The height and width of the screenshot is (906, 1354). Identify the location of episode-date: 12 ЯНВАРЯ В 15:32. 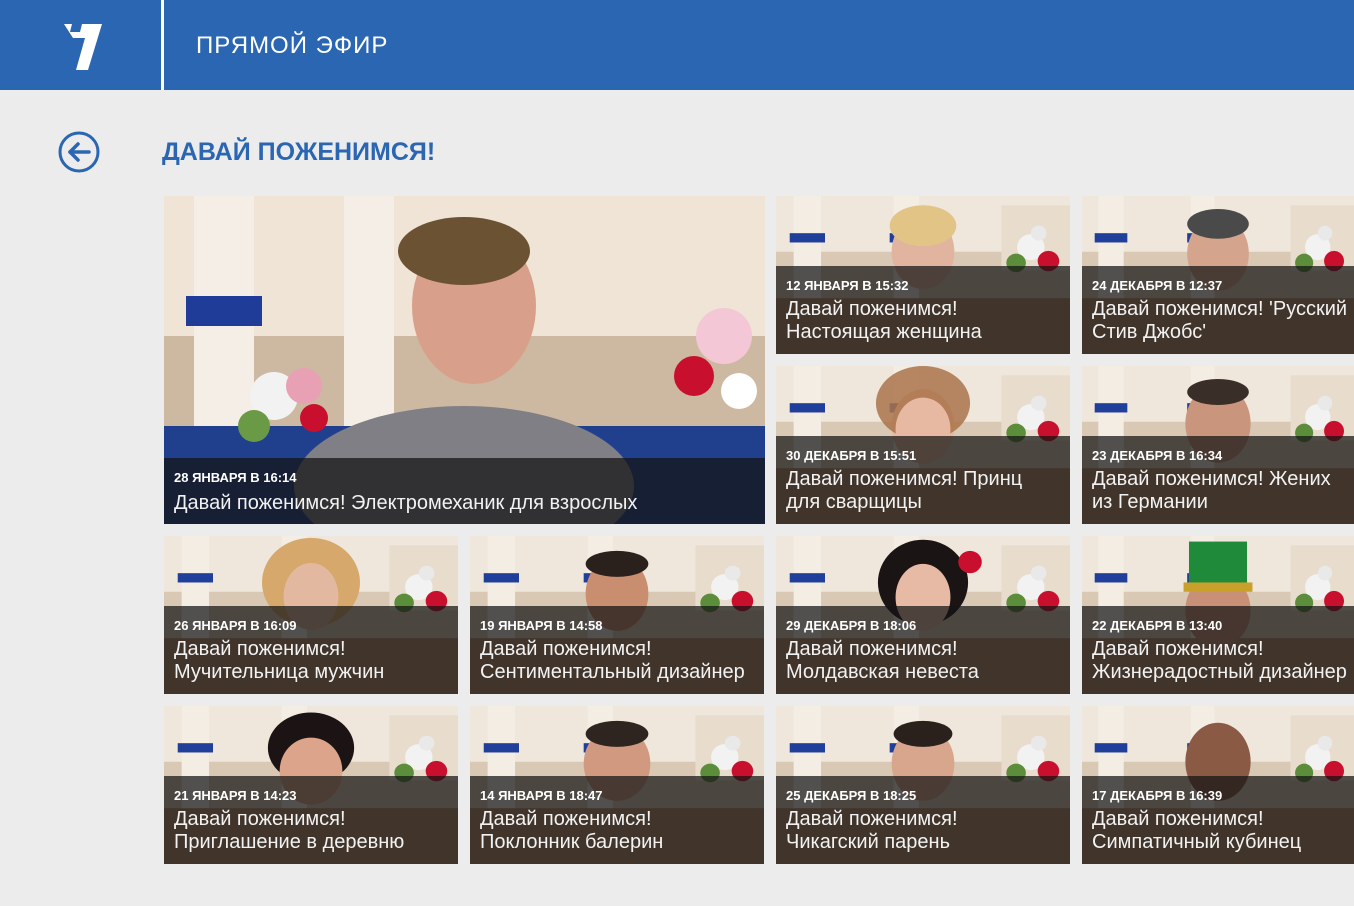
(847, 285).